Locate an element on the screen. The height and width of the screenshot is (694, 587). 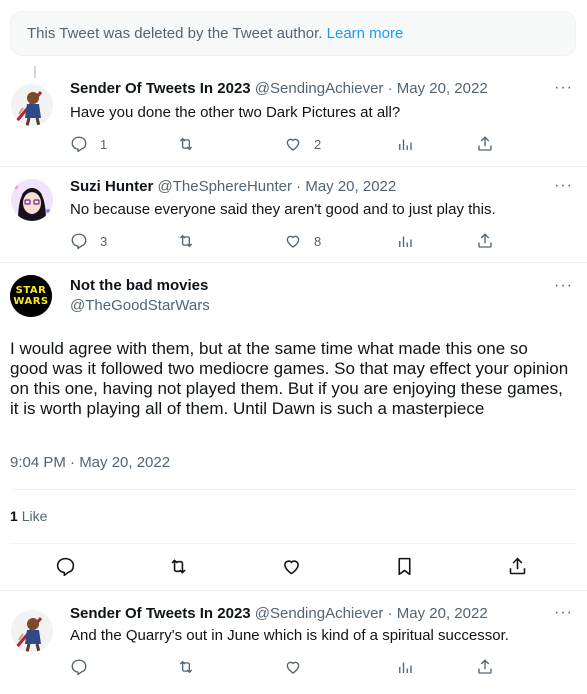
tweet-date: May 20, 2022 is located at coordinates (442, 613).